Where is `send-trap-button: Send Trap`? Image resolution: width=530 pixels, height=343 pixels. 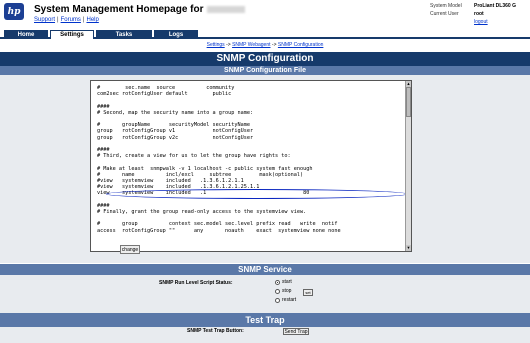
send-trap-button: Send Trap is located at coordinates (296, 331).